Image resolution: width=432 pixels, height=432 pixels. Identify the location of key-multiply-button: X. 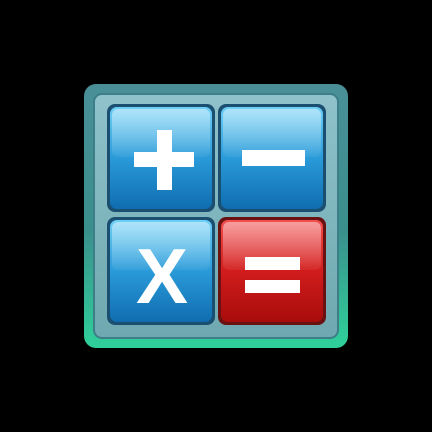
(161, 271).